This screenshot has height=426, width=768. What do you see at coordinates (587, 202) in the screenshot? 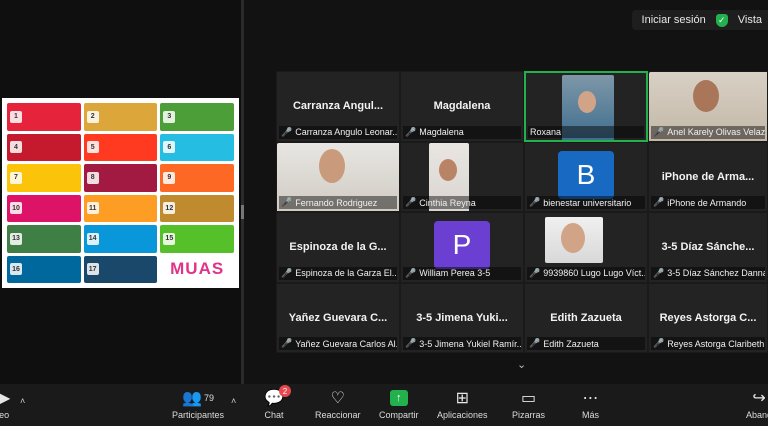
I see `participant-name: bienestar universitario` at bounding box center [587, 202].